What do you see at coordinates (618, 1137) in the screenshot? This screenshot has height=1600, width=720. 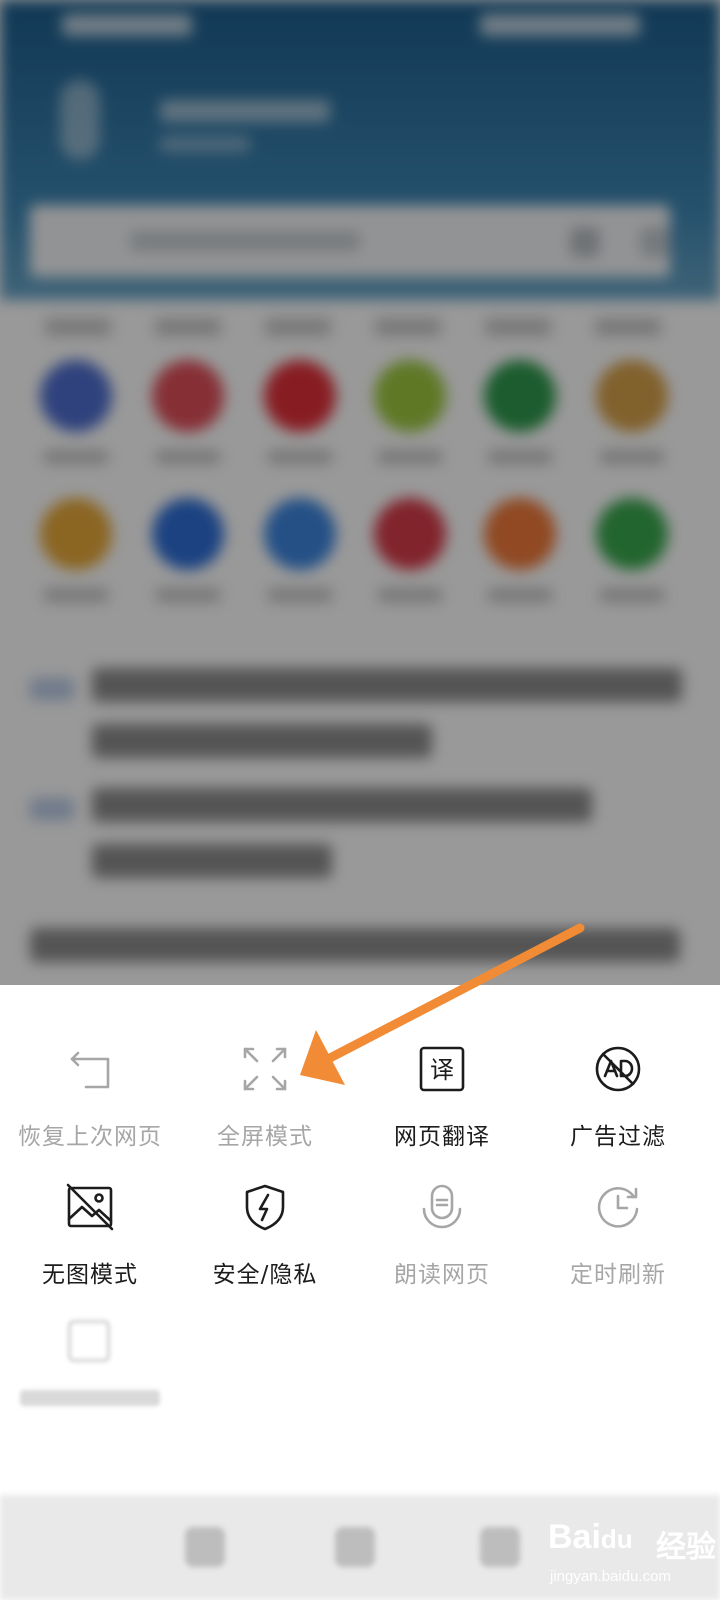 I see `menu-label: 广告过滤` at bounding box center [618, 1137].